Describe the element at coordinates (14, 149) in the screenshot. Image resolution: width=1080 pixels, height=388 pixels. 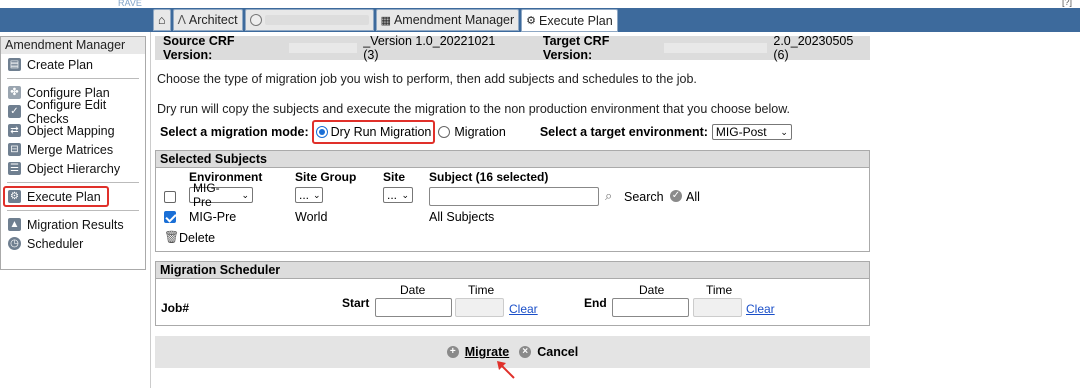
I see `merge-icon: ⊟` at that location.